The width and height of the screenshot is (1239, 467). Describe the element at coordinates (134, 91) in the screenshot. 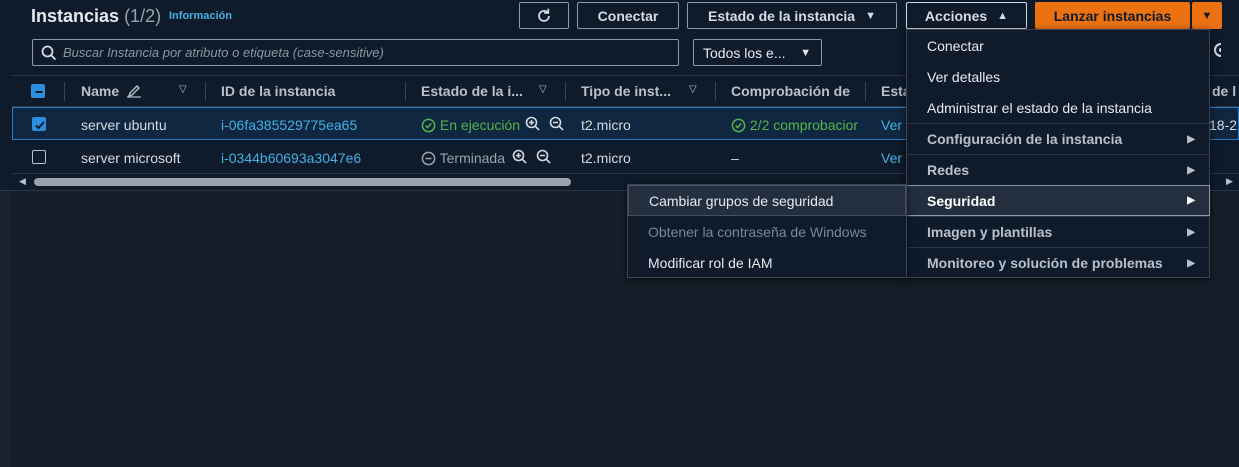

I see `edit-pencil-icon` at that location.